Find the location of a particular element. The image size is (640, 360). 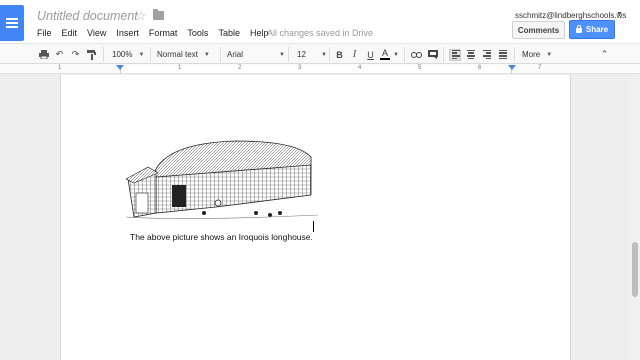

style-select: Normal text ▼ is located at coordinates (187, 54).